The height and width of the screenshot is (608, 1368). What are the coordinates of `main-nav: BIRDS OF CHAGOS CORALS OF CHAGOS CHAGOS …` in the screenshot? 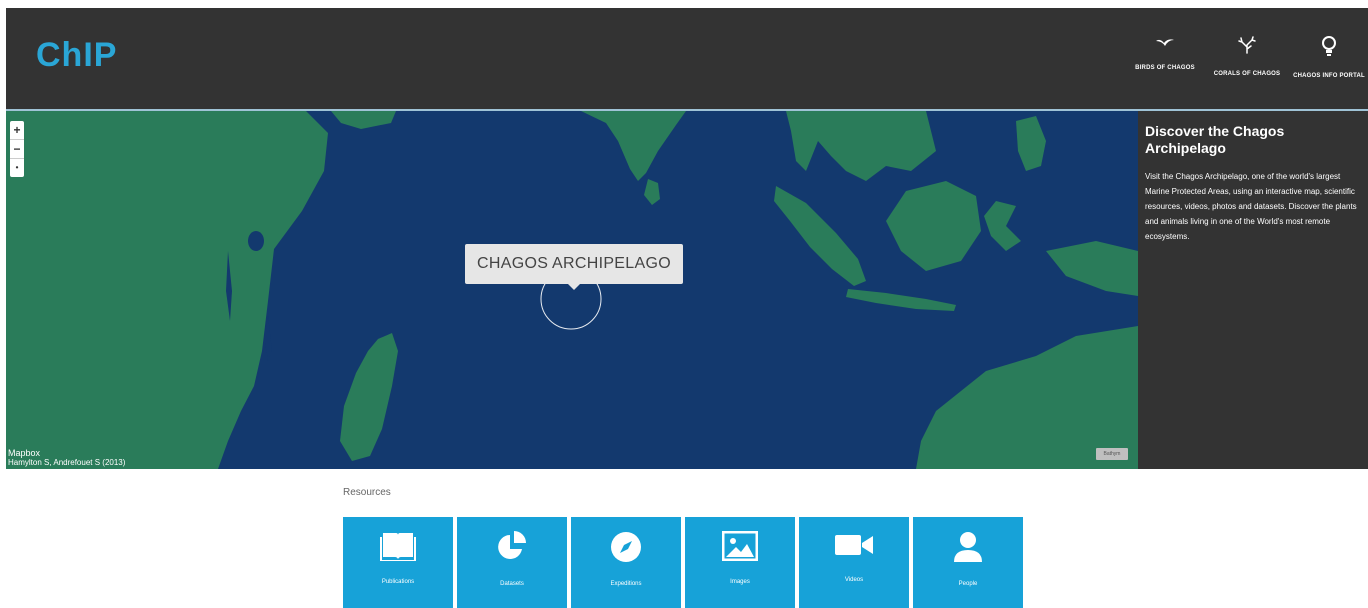 It's located at (1245, 59).